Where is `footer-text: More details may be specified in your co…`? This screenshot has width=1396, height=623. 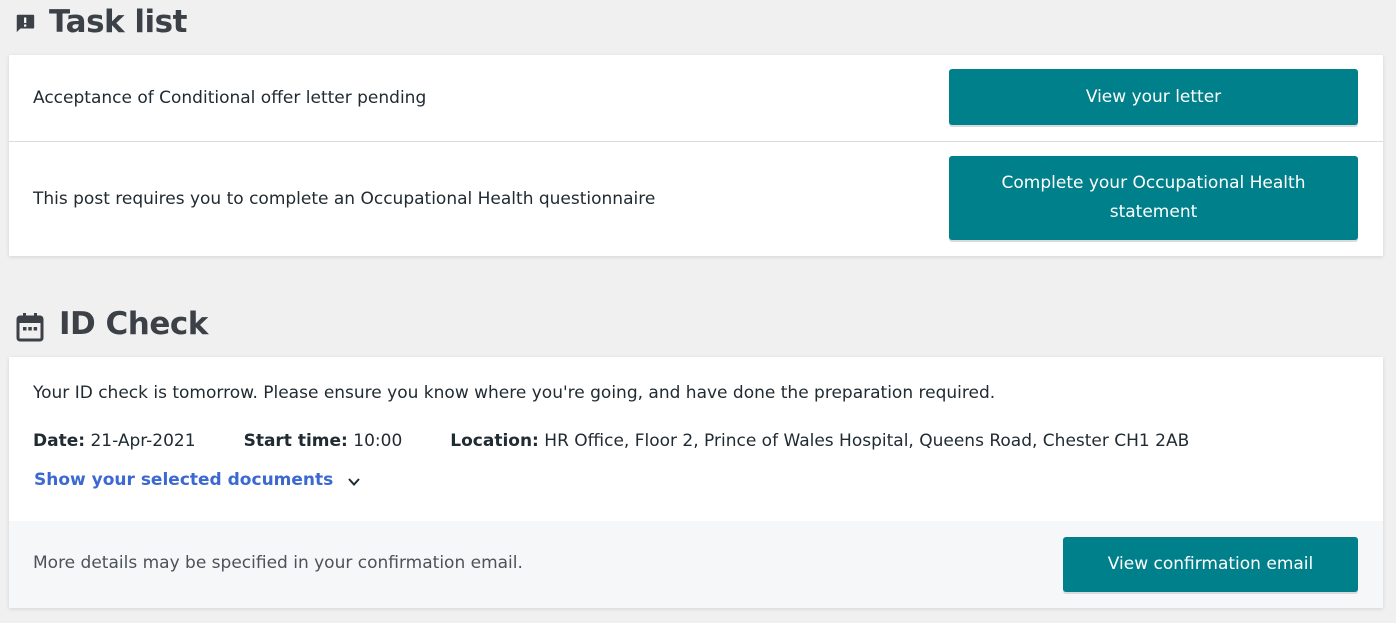
footer-text: More details may be specified in your co… is located at coordinates (278, 563).